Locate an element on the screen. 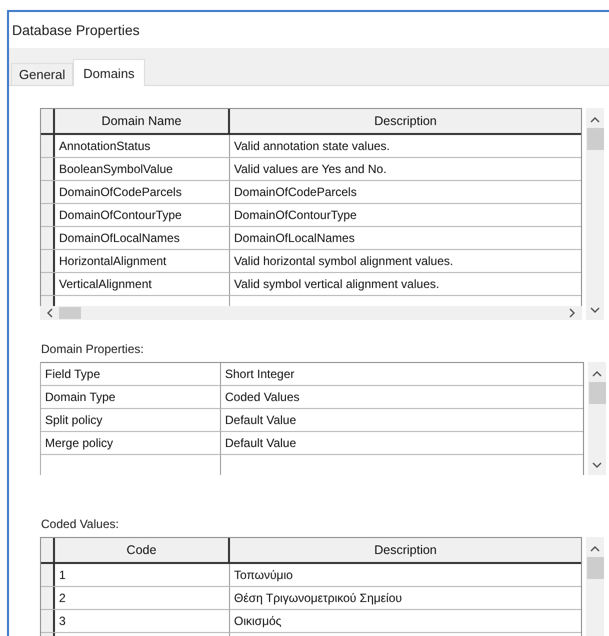 Image resolution: width=609 pixels, height=636 pixels. table-cell-text: Short Integer is located at coordinates (260, 374).